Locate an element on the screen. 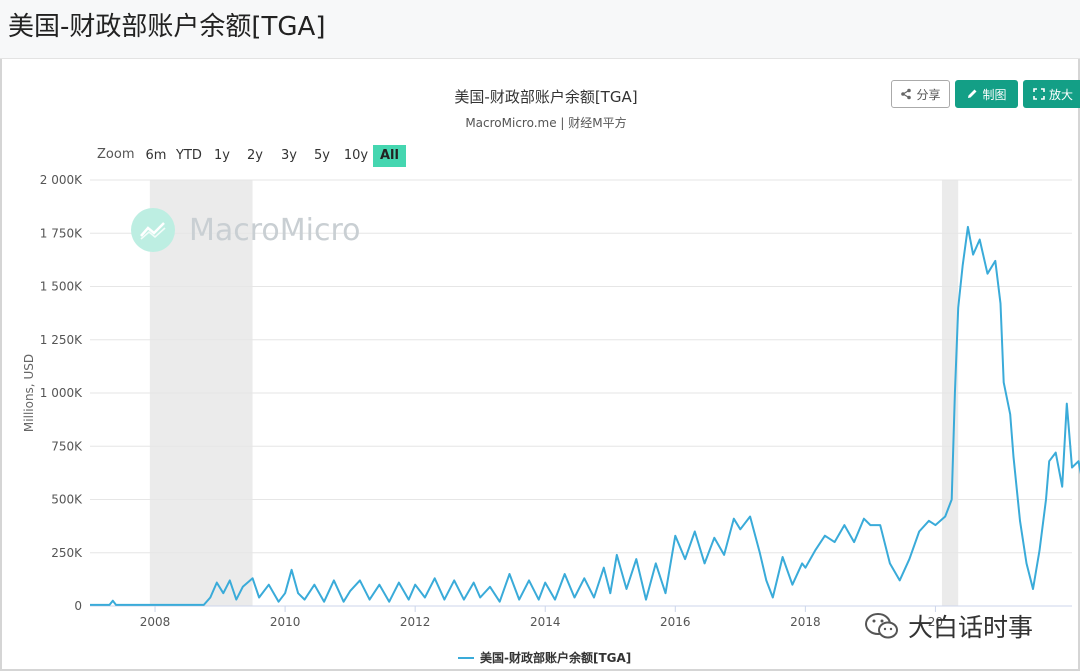 The height and width of the screenshot is (671, 1080). y-tick-label: 750K is located at coordinates (67, 446).